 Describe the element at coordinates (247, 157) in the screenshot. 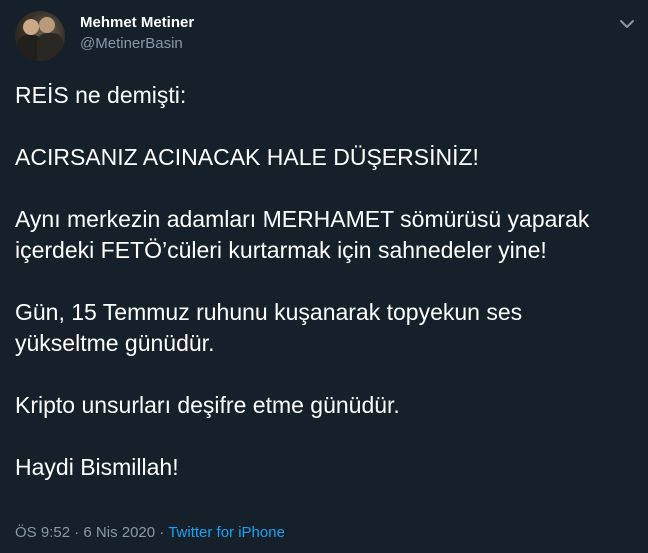

I see `tweet-paragraph: ACIRSANIZ ACINACAK HALE DÜŞERSİNİZ!` at that location.